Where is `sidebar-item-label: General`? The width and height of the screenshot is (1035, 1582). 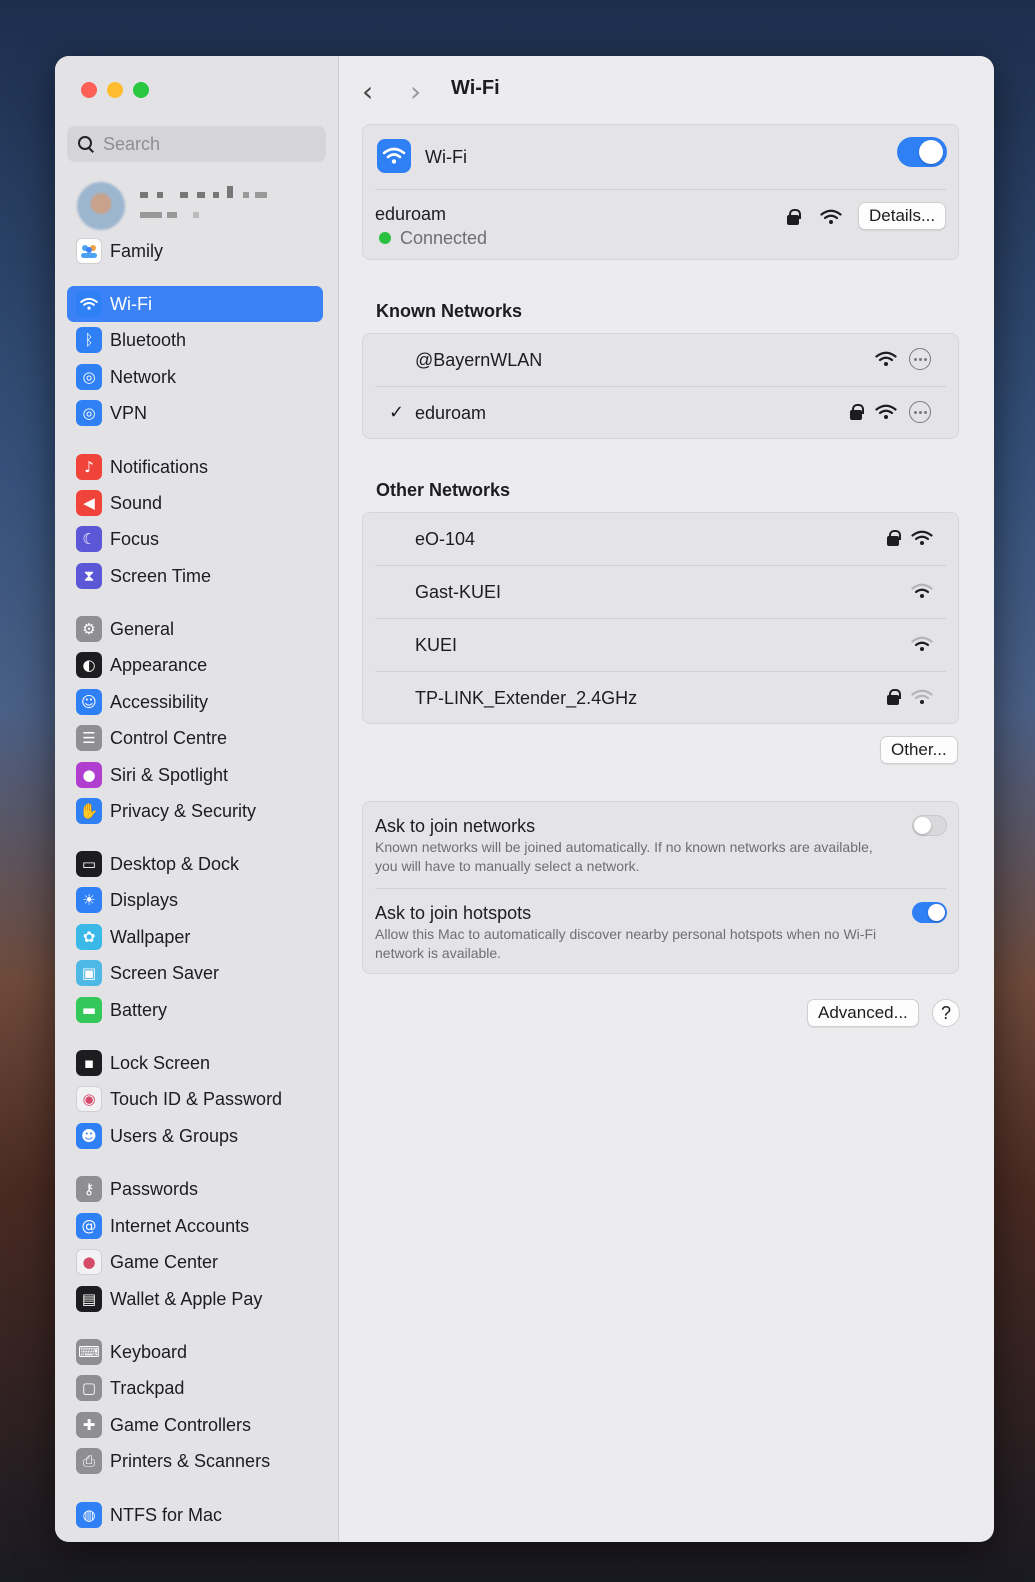
sidebar-item-label: General is located at coordinates (142, 628).